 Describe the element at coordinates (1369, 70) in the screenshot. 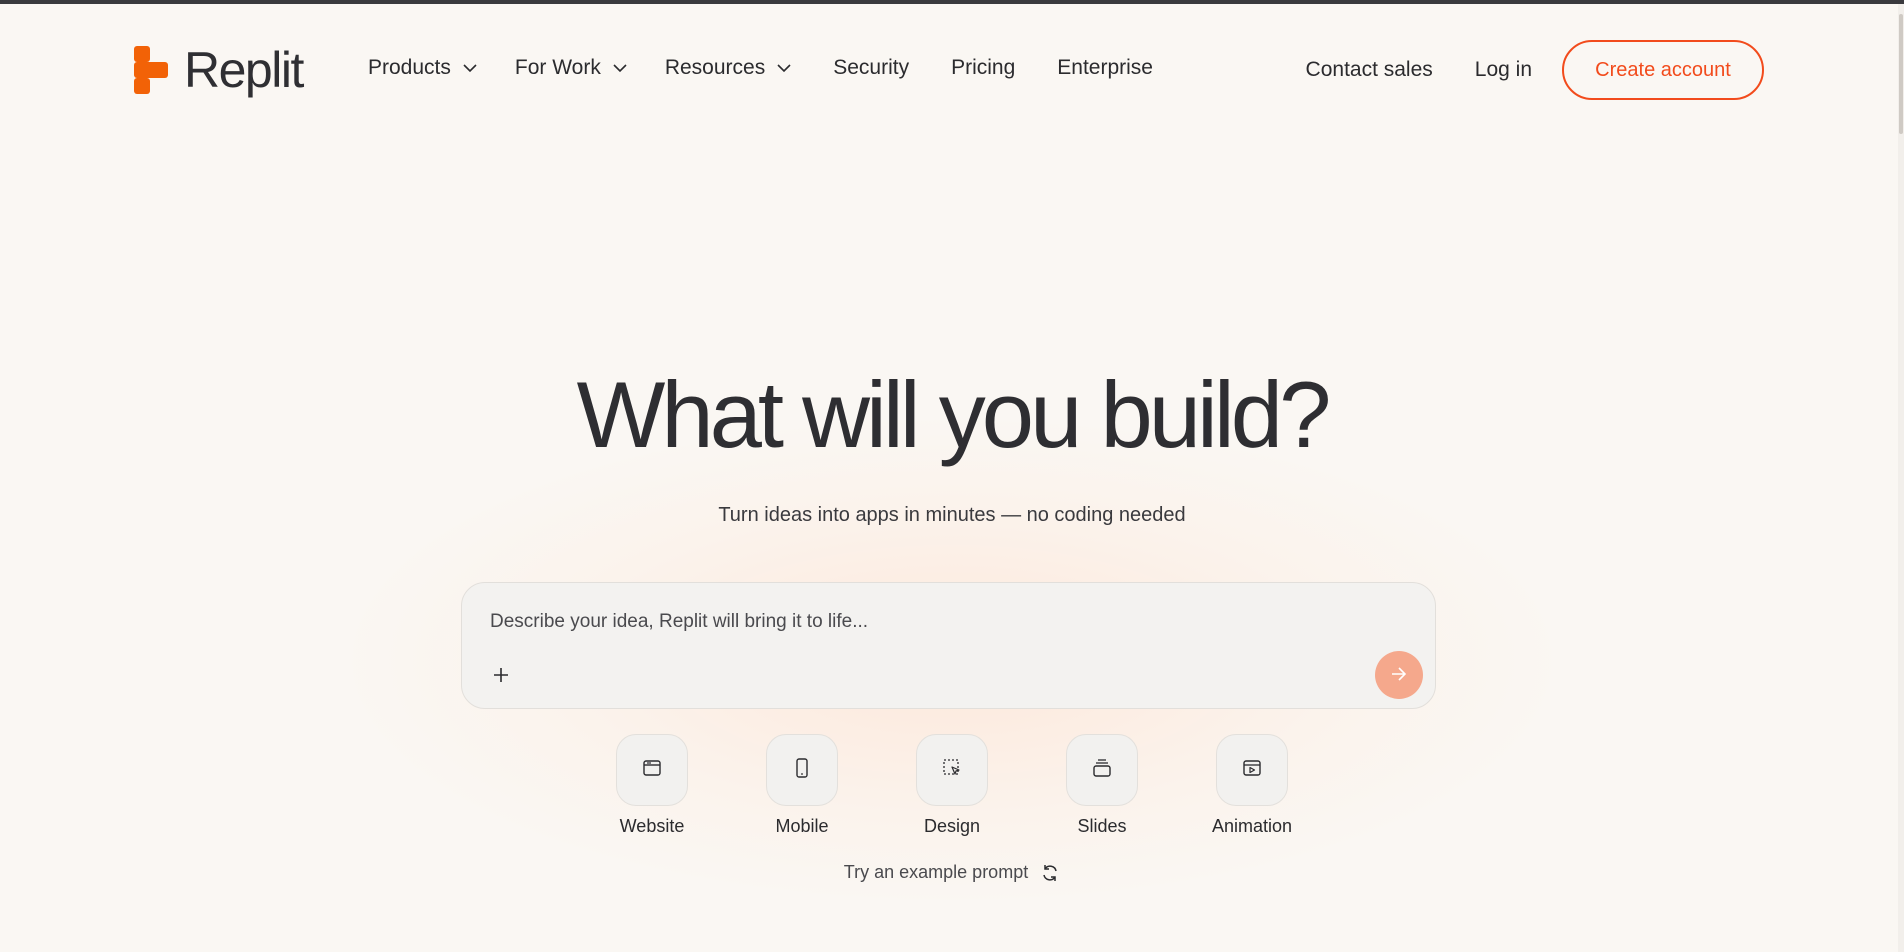

I see `contact-sales-link: Contact sales` at that location.